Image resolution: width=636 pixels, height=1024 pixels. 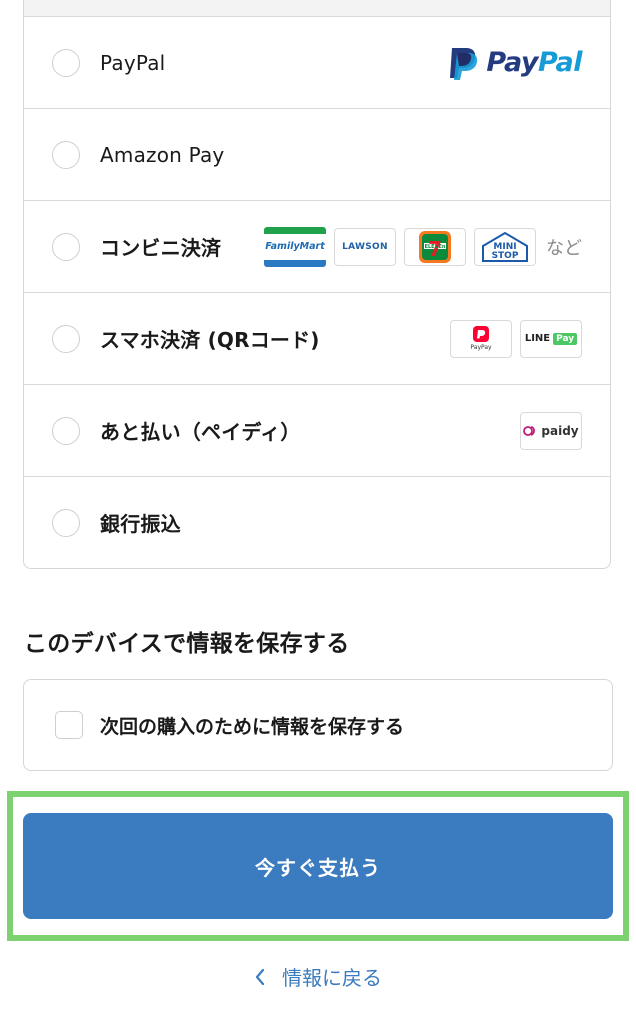 I want to click on paidy-text: paidy, so click(x=560, y=430).